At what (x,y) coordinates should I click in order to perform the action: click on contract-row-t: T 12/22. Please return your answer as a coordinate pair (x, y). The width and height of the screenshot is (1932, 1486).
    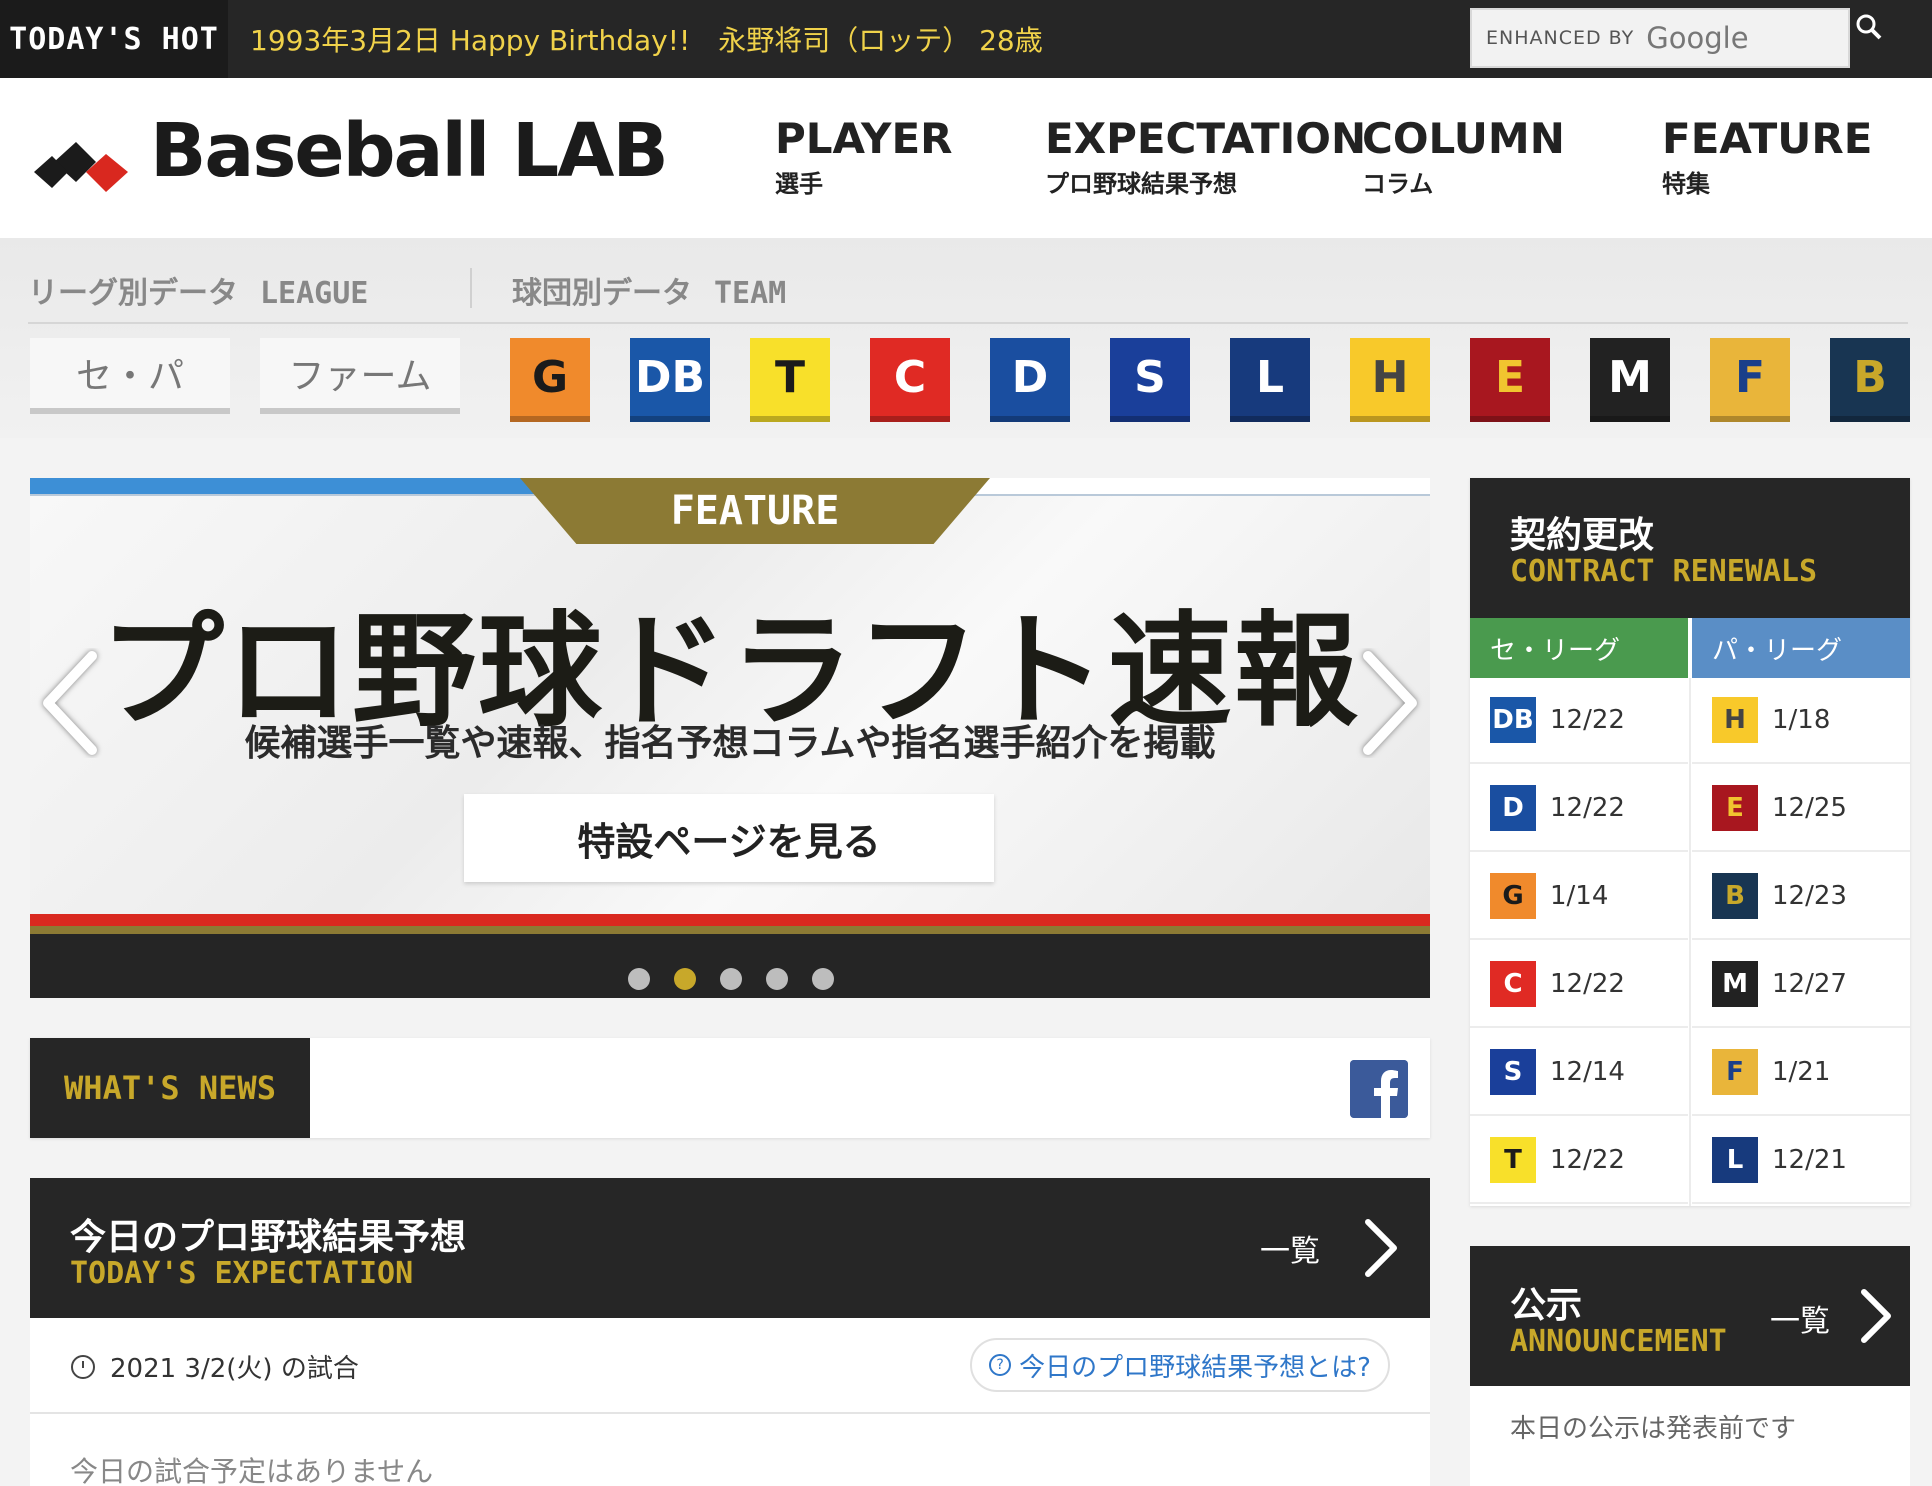
    Looking at the image, I should click on (1579, 1161).